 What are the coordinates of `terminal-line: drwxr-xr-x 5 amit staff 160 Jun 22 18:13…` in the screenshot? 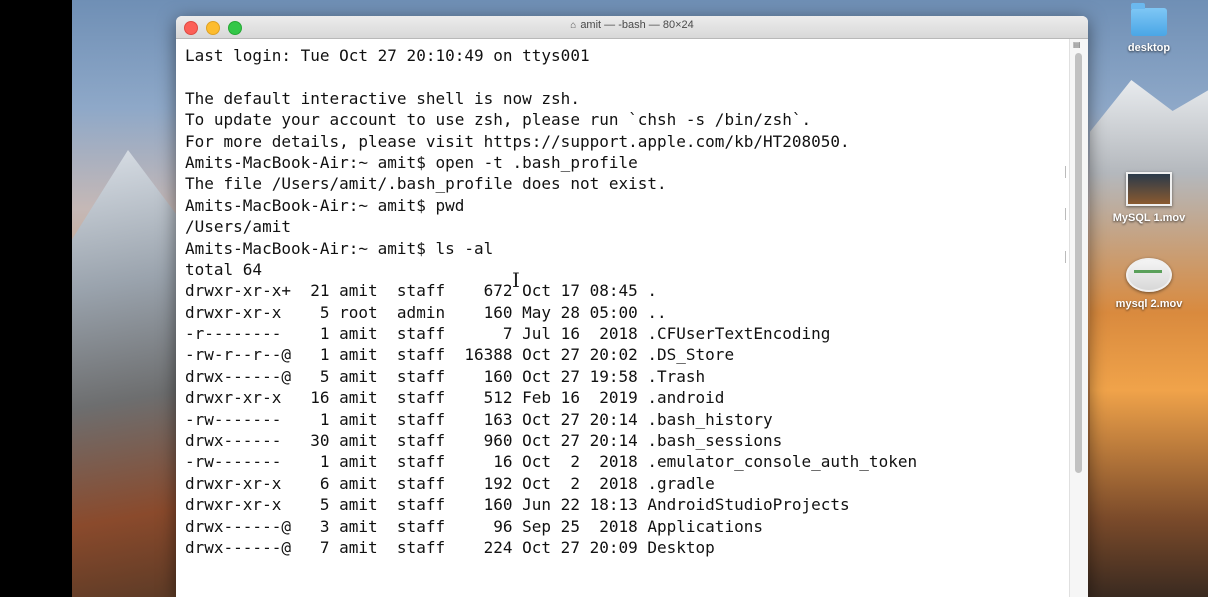 It's located at (517, 505).